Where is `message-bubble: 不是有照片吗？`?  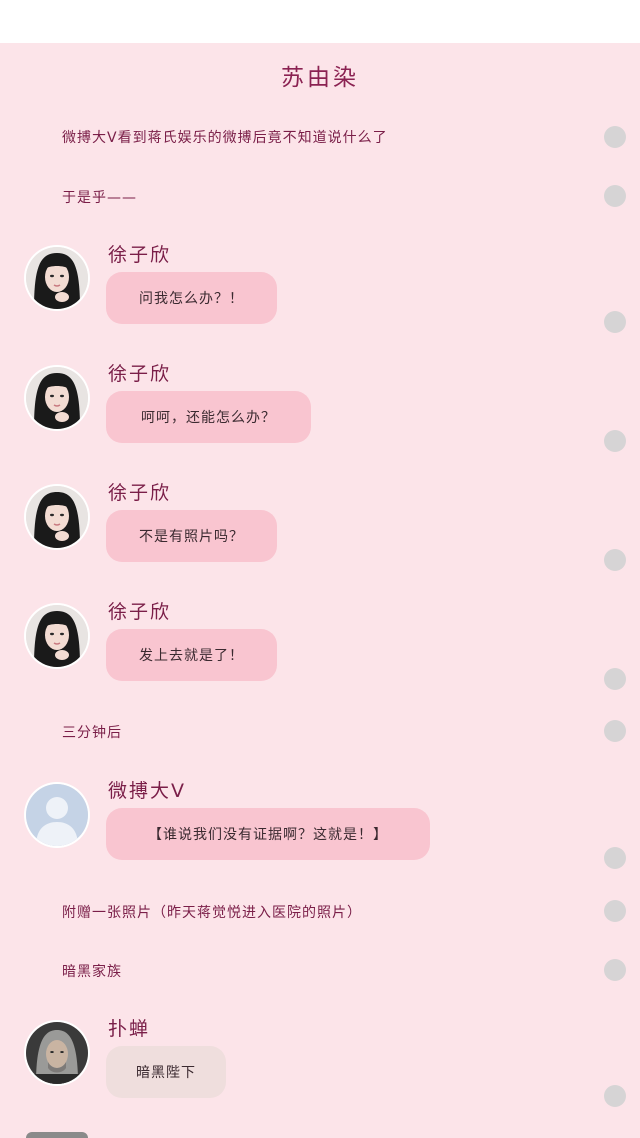
message-bubble: 不是有照片吗？ is located at coordinates (191, 536).